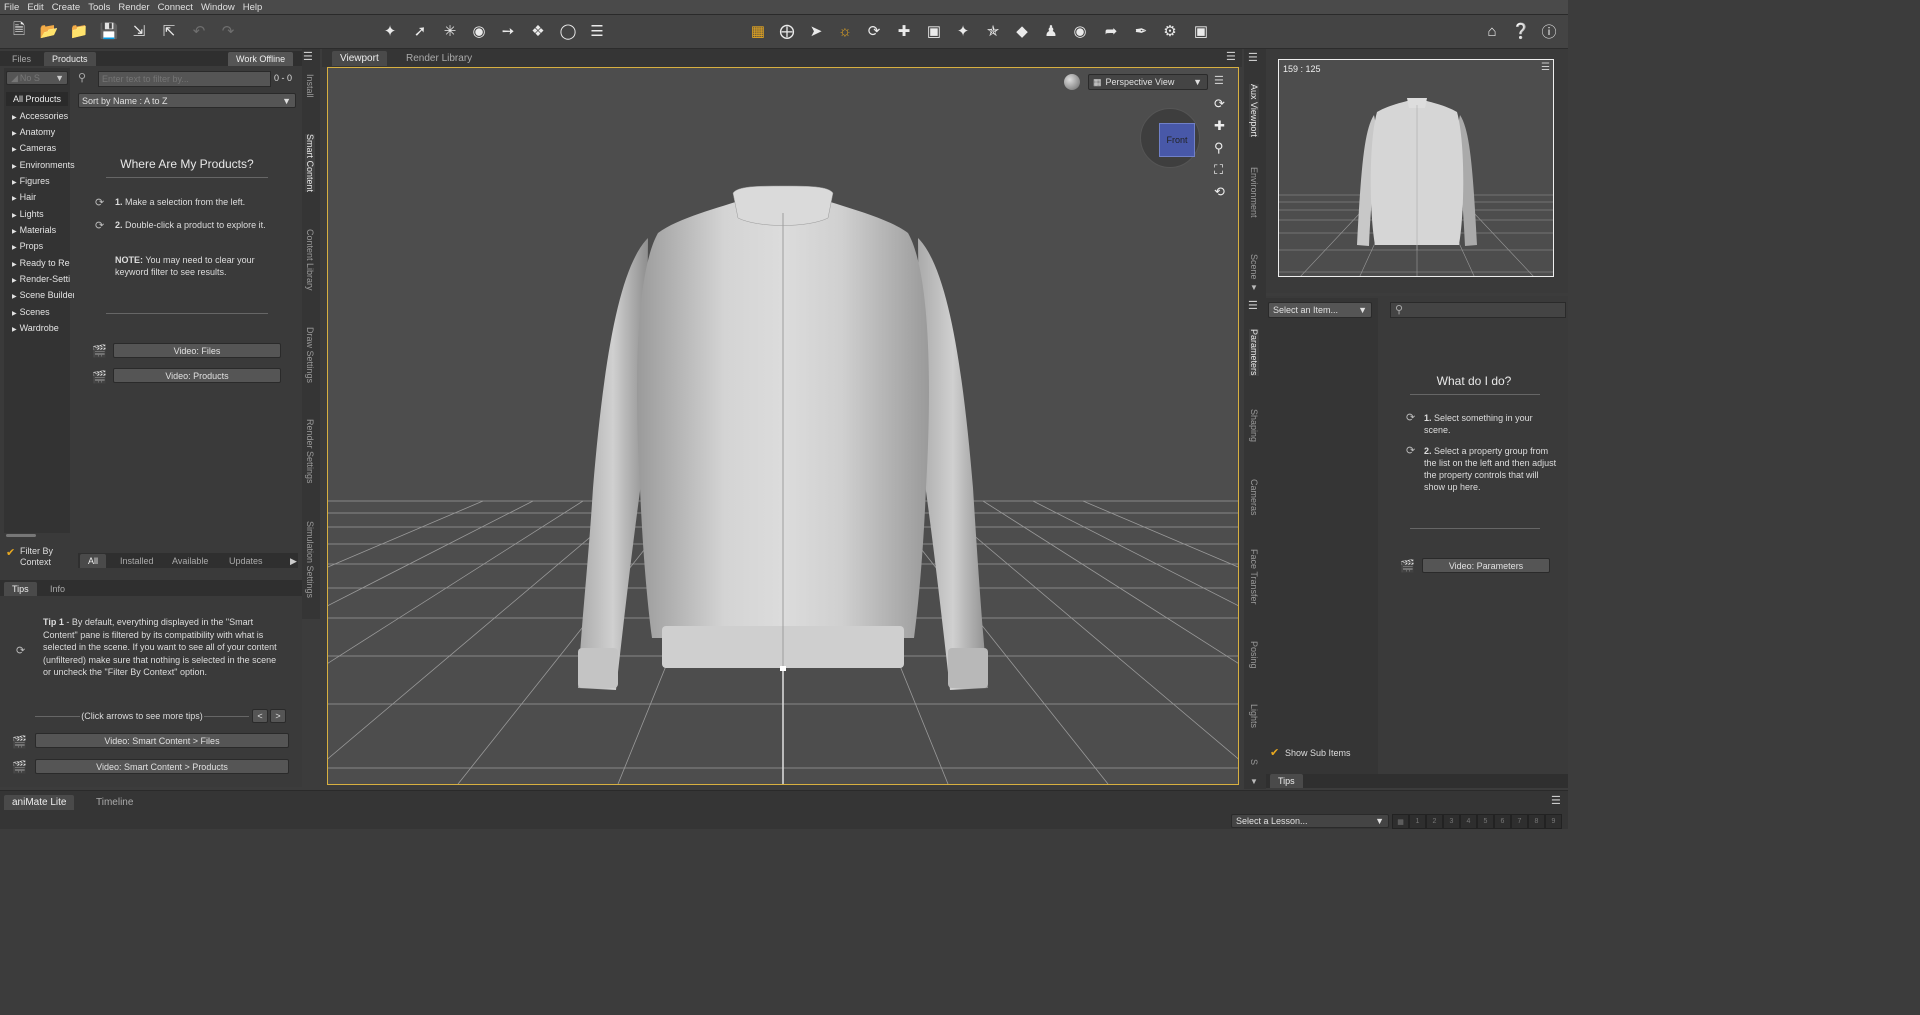  I want to click on lesson-step: 4, so click(1468, 821).